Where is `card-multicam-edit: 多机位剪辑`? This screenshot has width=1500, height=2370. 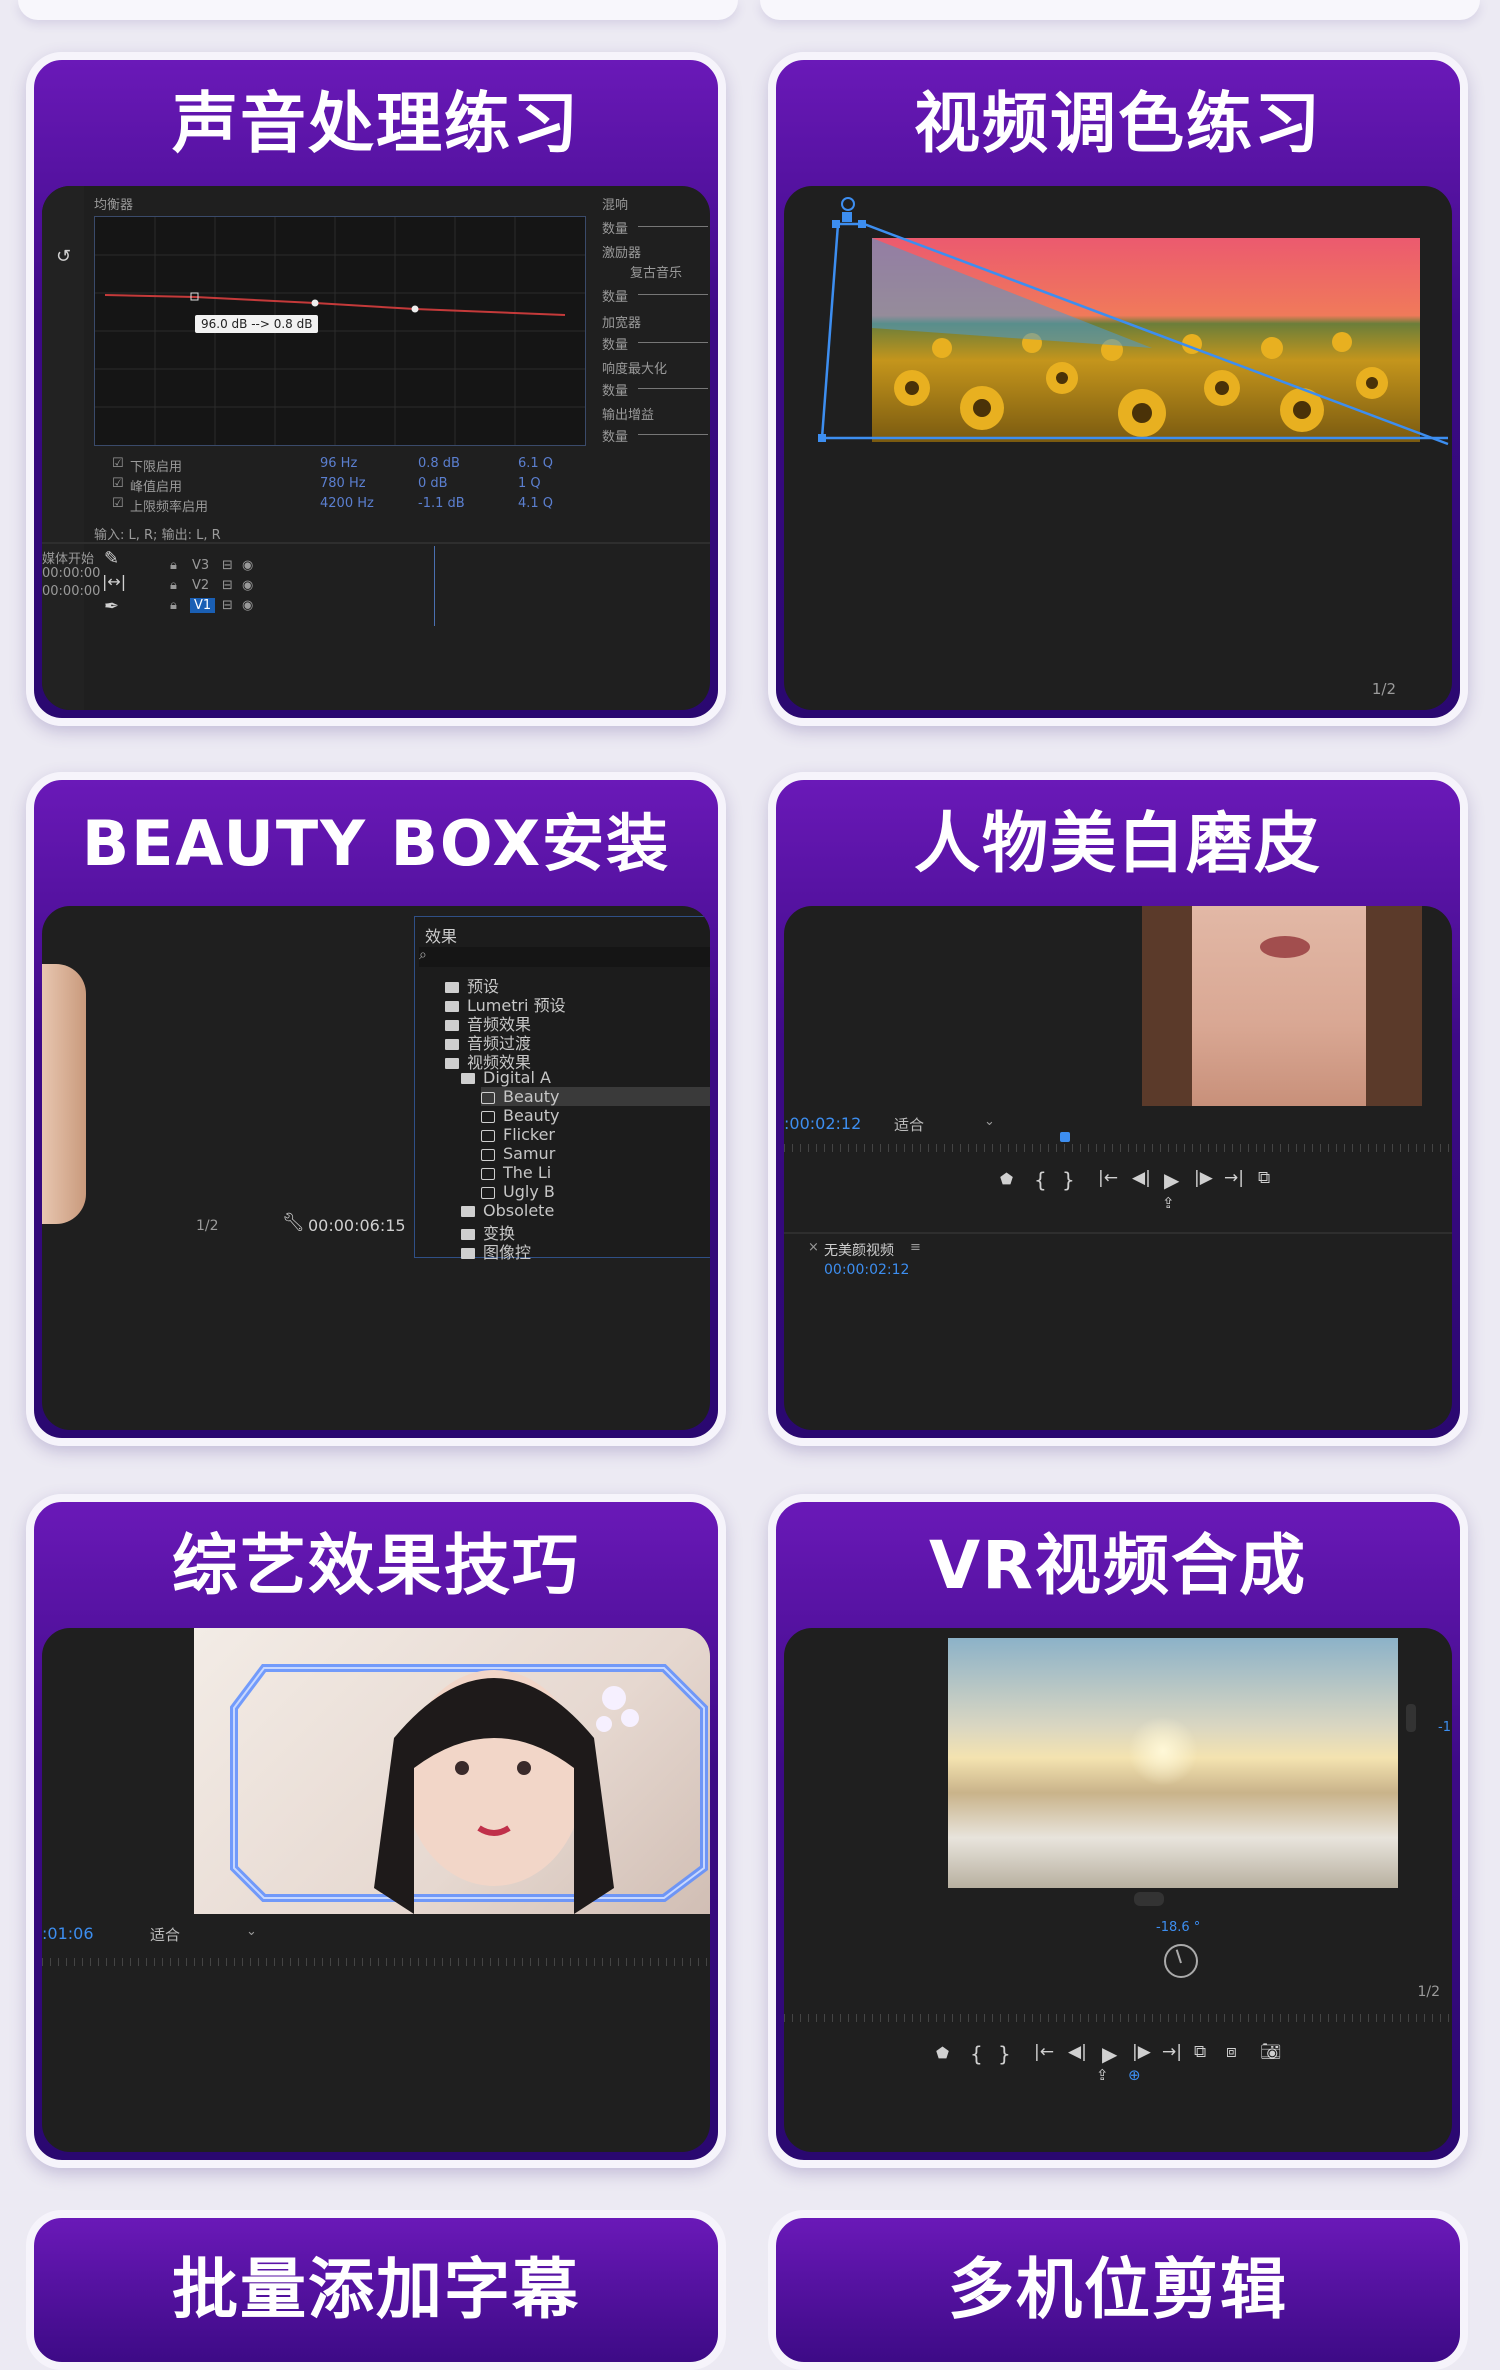
card-multicam-edit: 多机位剪辑 is located at coordinates (1118, 2290).